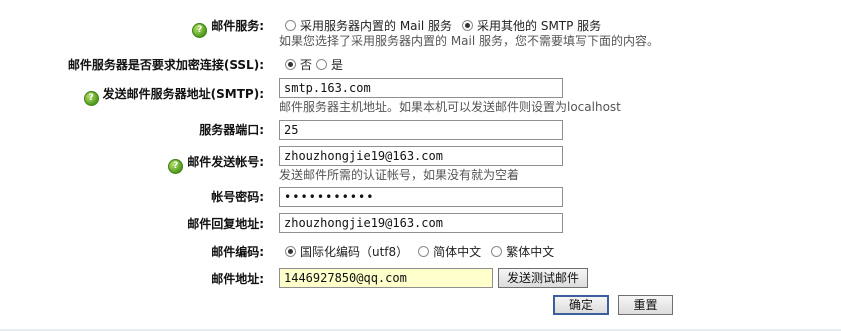 Image resolution: width=841 pixels, height=331 pixels. What do you see at coordinates (290, 64) in the screenshot?
I see `radio-ssl-no` at bounding box center [290, 64].